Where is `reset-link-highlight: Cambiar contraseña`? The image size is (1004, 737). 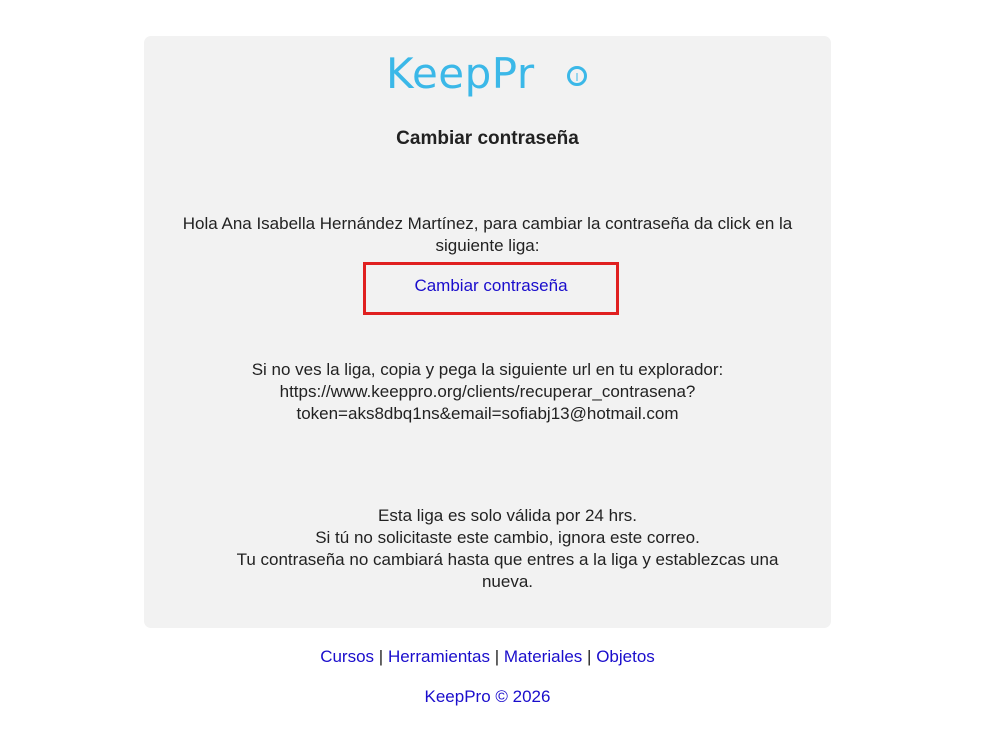
reset-link-highlight: Cambiar contraseña is located at coordinates (491, 288).